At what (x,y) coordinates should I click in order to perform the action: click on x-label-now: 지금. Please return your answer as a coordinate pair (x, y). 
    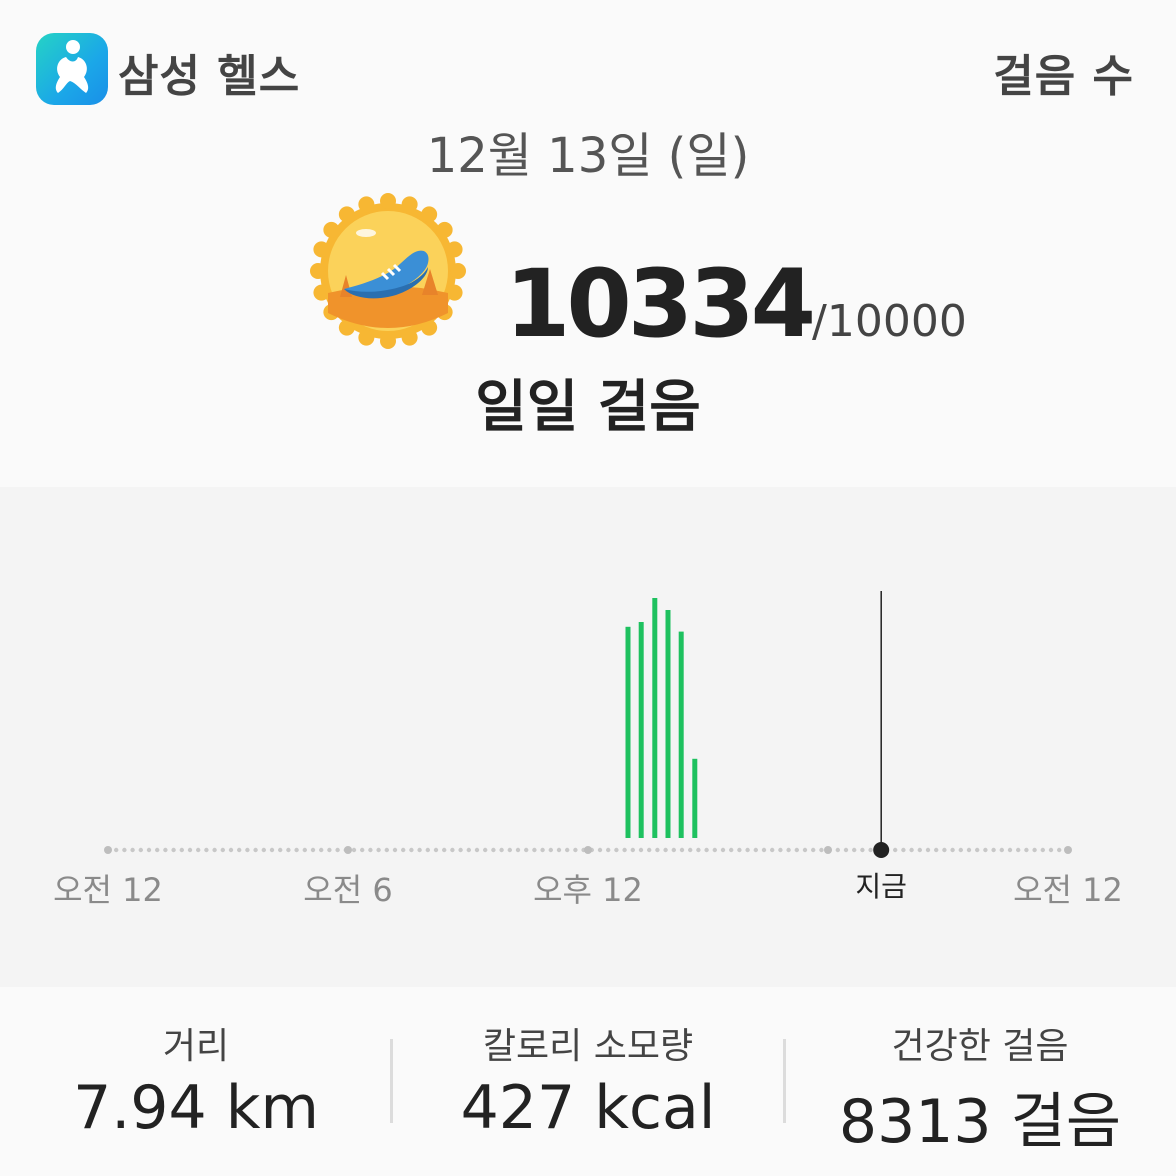
    Looking at the image, I should click on (881, 886).